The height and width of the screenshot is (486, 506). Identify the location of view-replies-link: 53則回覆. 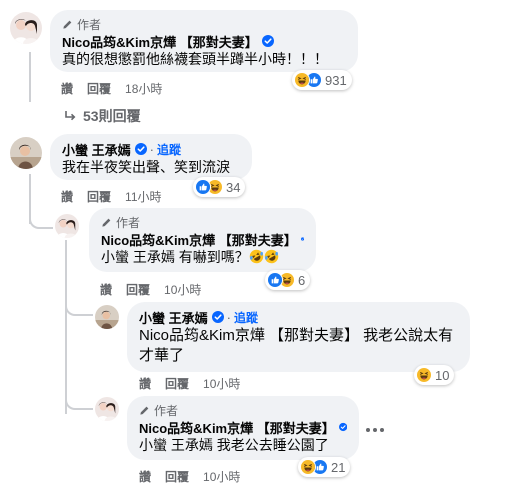
(102, 116).